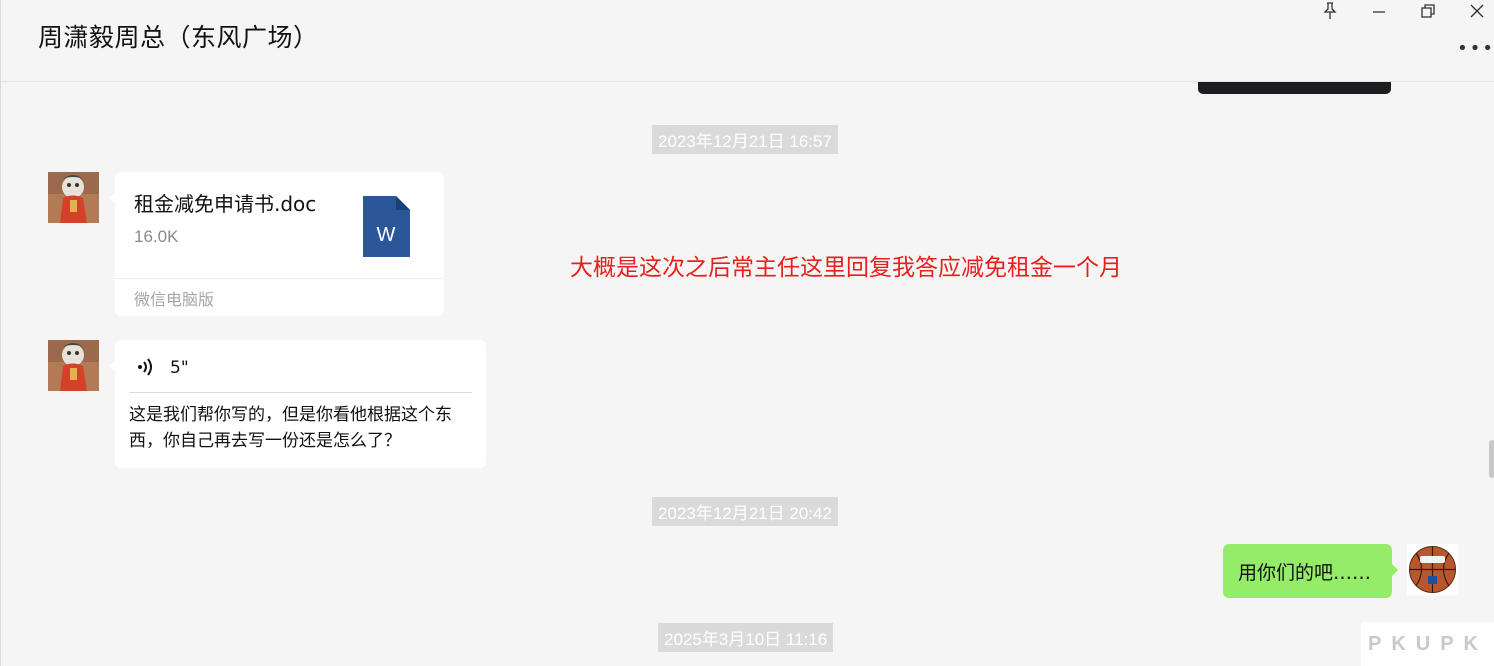  What do you see at coordinates (290, 428) in the screenshot?
I see `voice-transcript: 这是我们帮你写的，但是你看他根据这个东西，你自己再去写一份还是怎么了？` at bounding box center [290, 428].